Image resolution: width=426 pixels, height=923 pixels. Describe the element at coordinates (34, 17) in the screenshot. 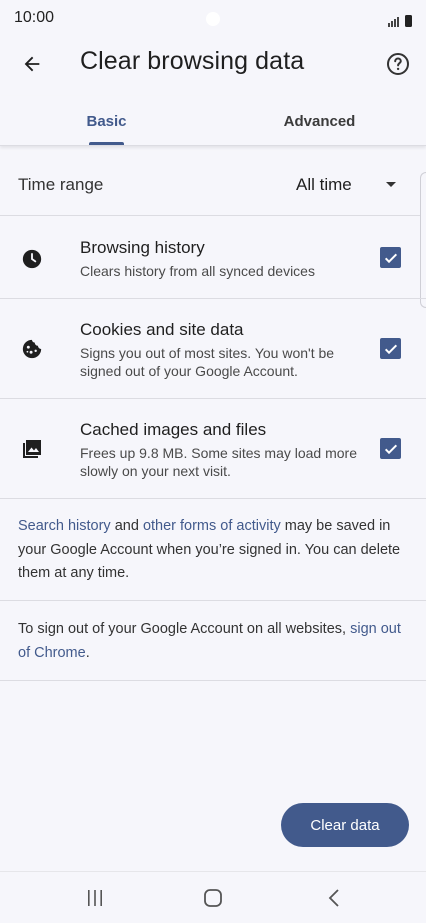

I see `status-time: 10:00` at that location.